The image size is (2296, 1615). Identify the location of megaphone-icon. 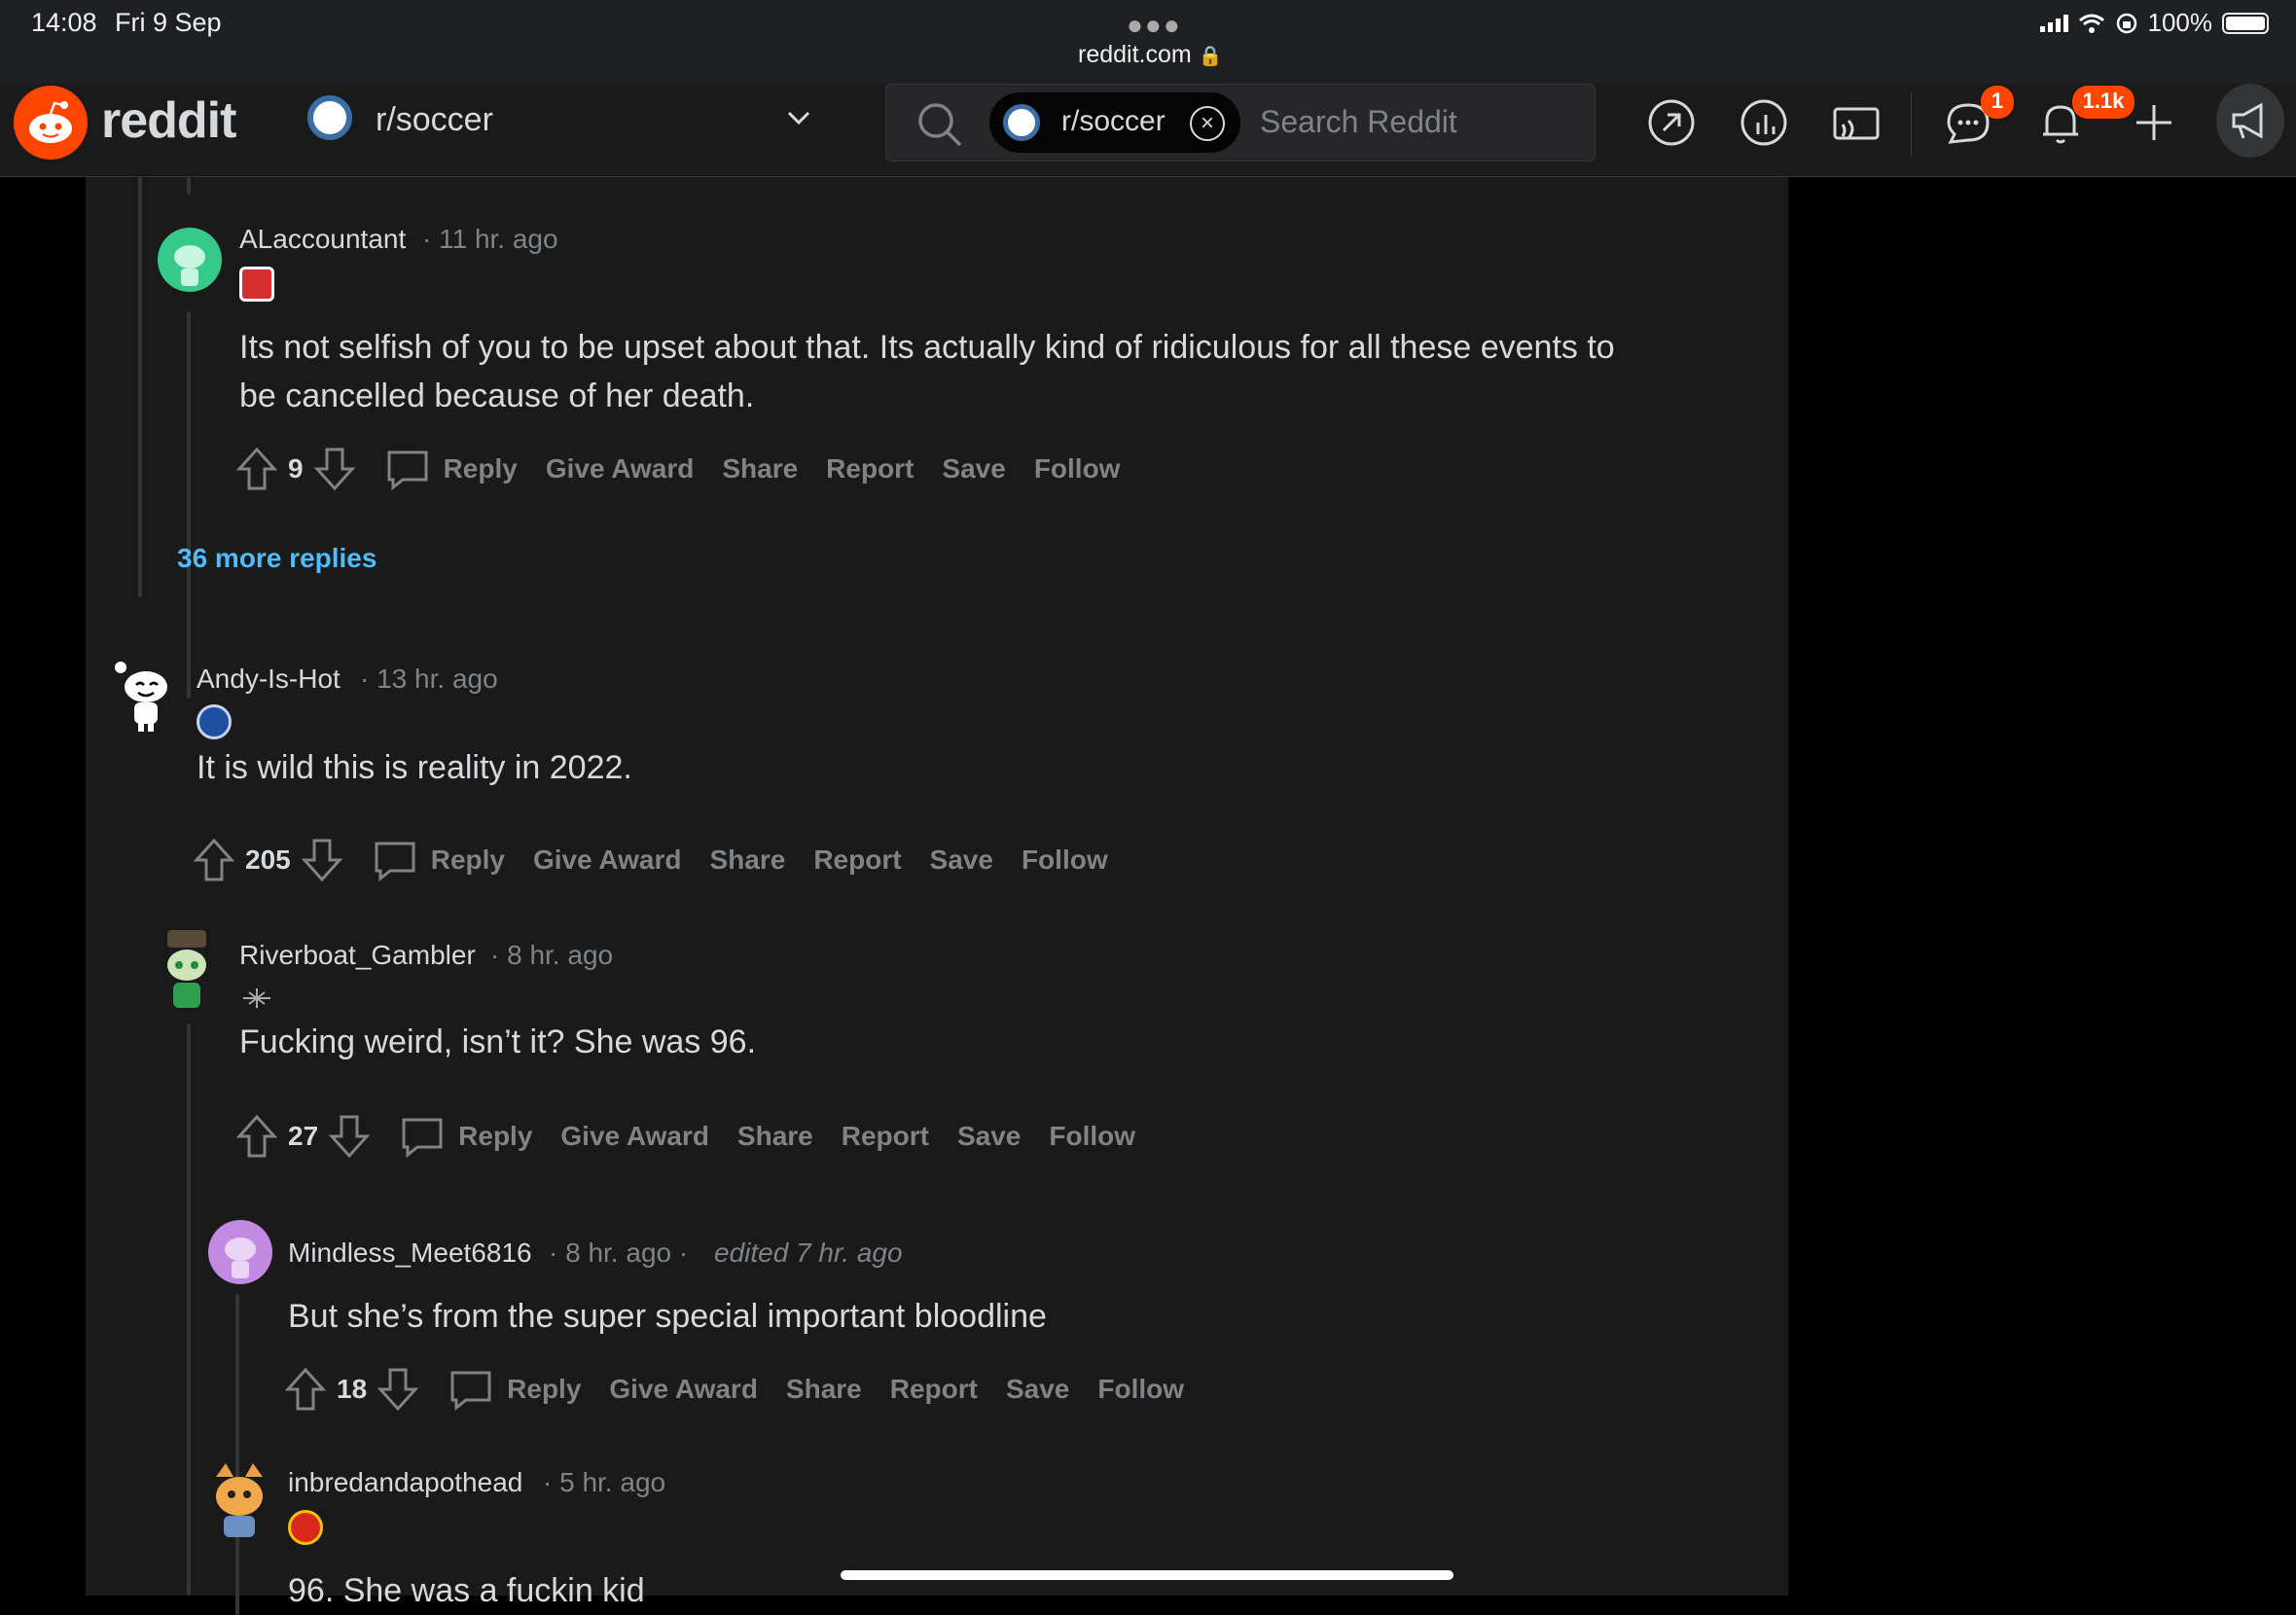
(2247, 121).